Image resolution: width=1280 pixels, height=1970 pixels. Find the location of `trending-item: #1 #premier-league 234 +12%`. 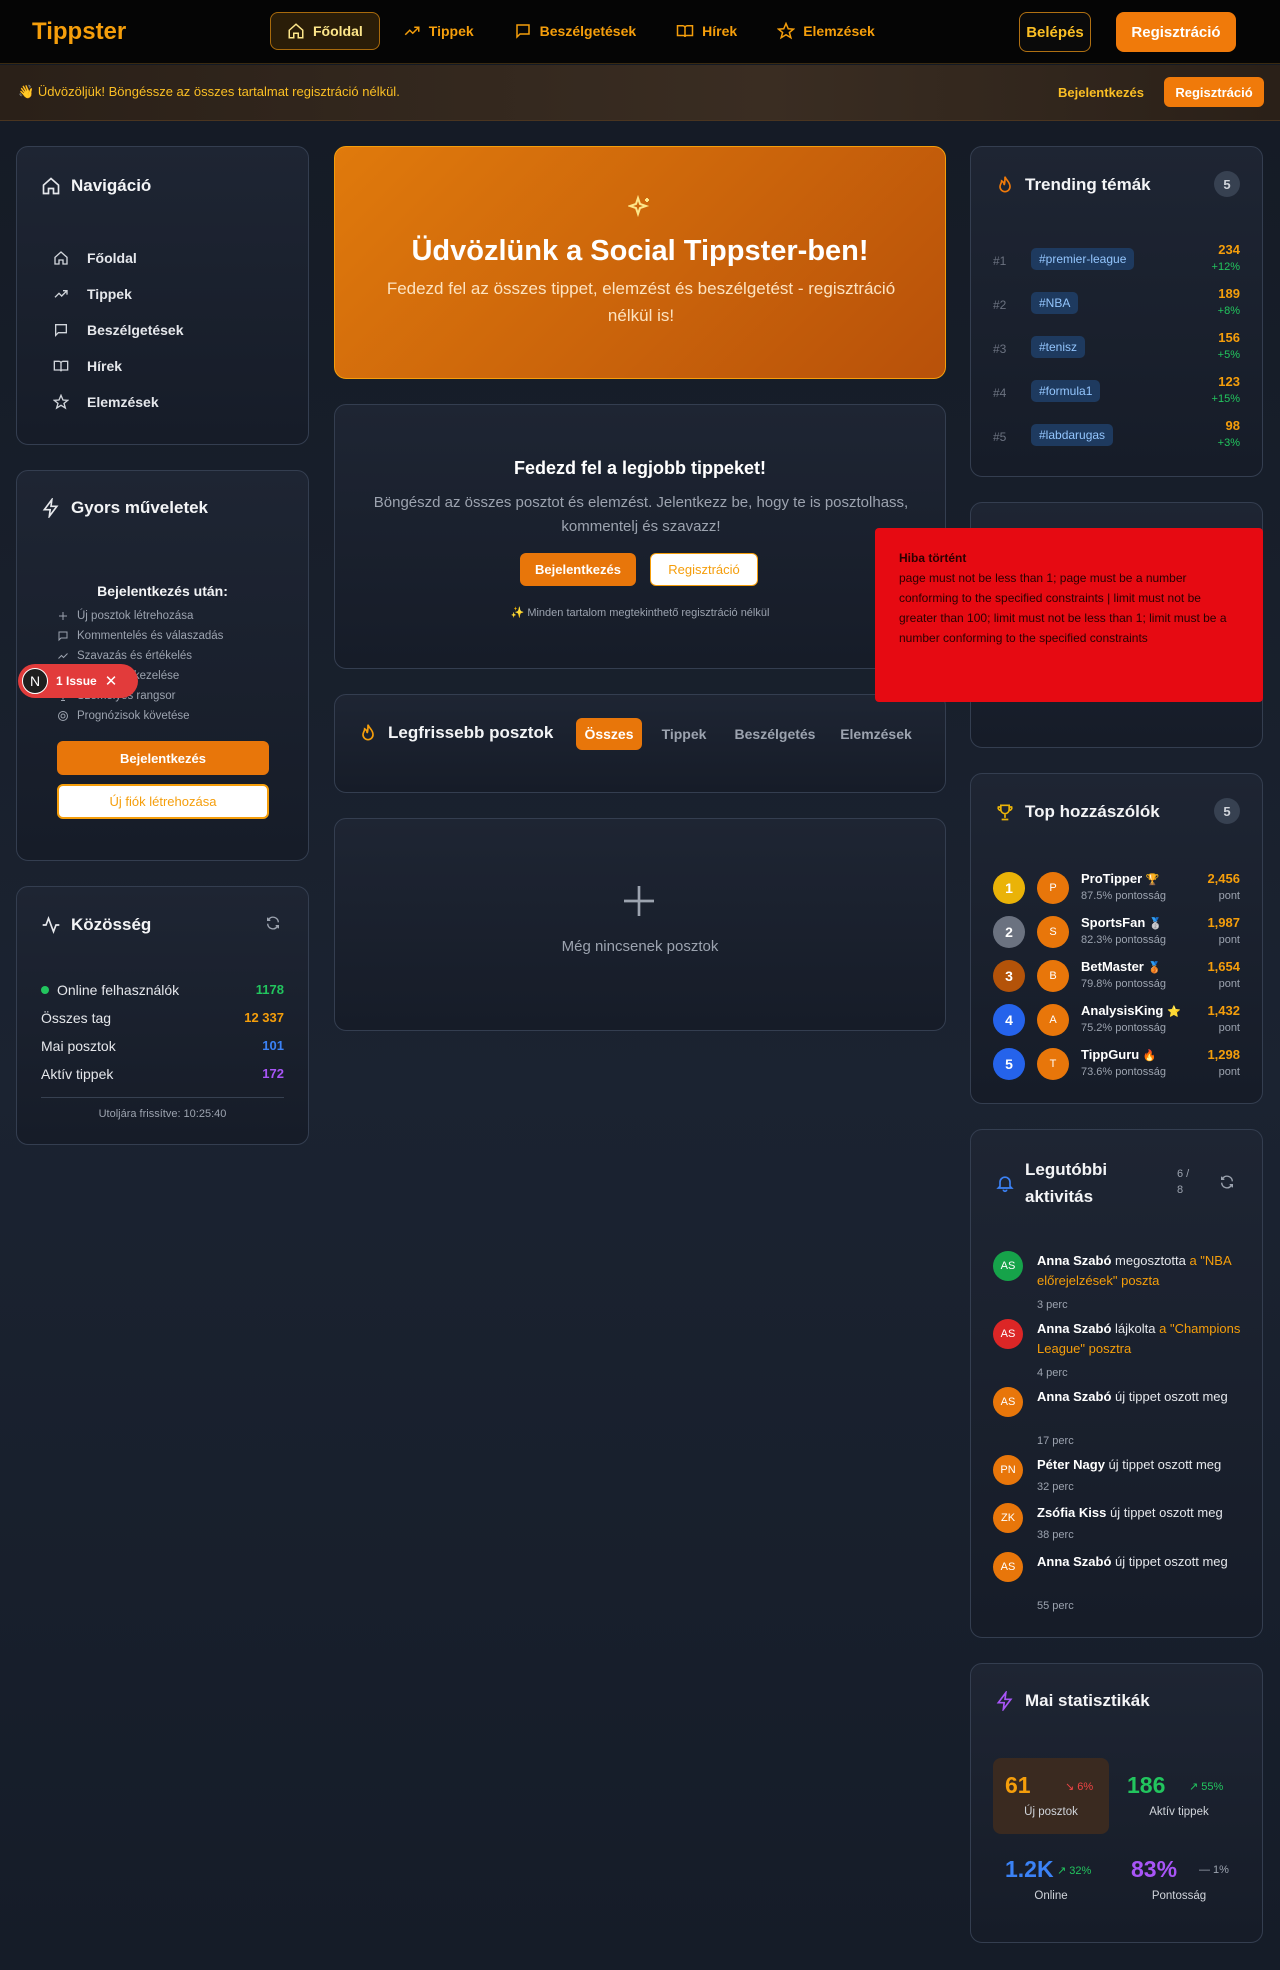

trending-item: #1 #premier-league 234 +12% is located at coordinates (1116, 262).